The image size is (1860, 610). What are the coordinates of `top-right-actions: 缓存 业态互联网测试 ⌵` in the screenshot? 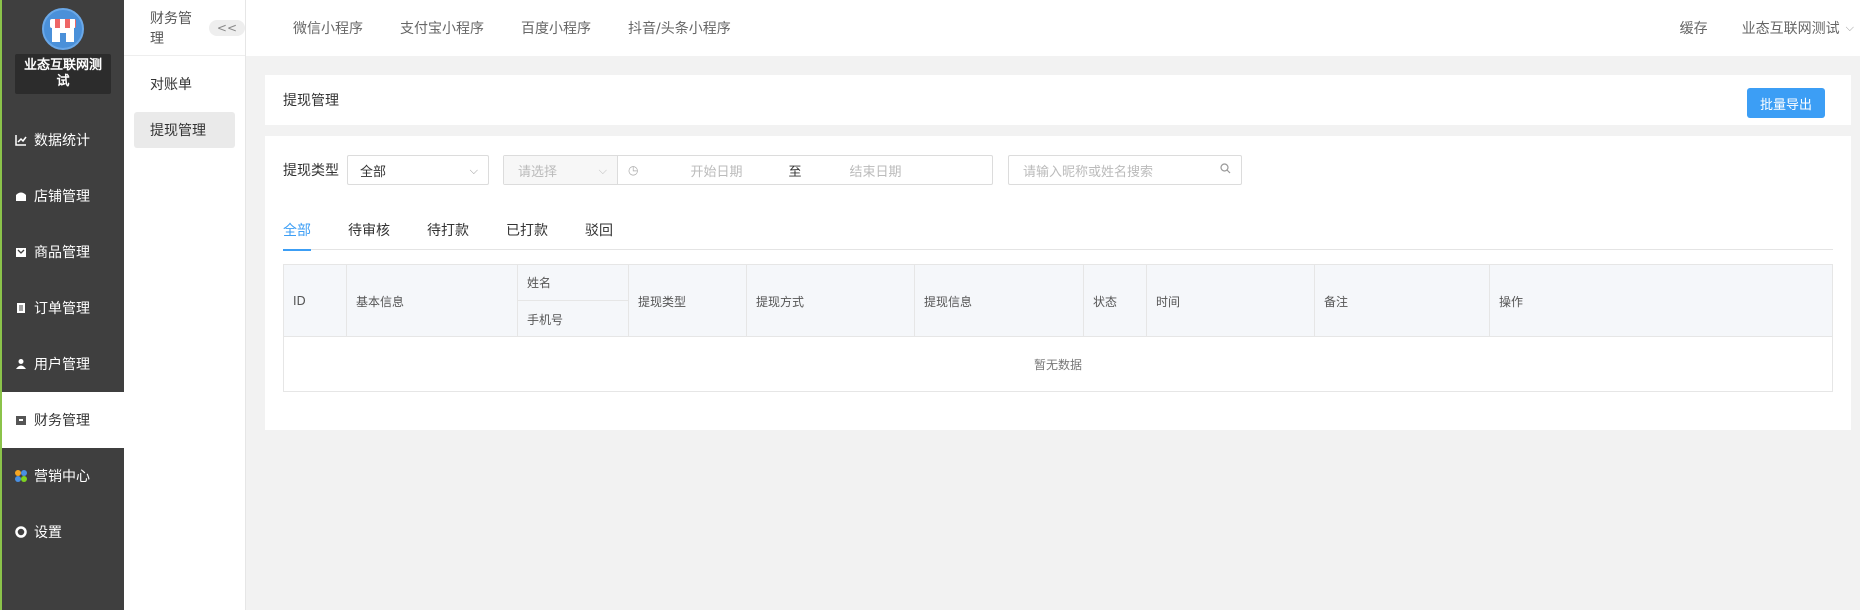 It's located at (1767, 28).